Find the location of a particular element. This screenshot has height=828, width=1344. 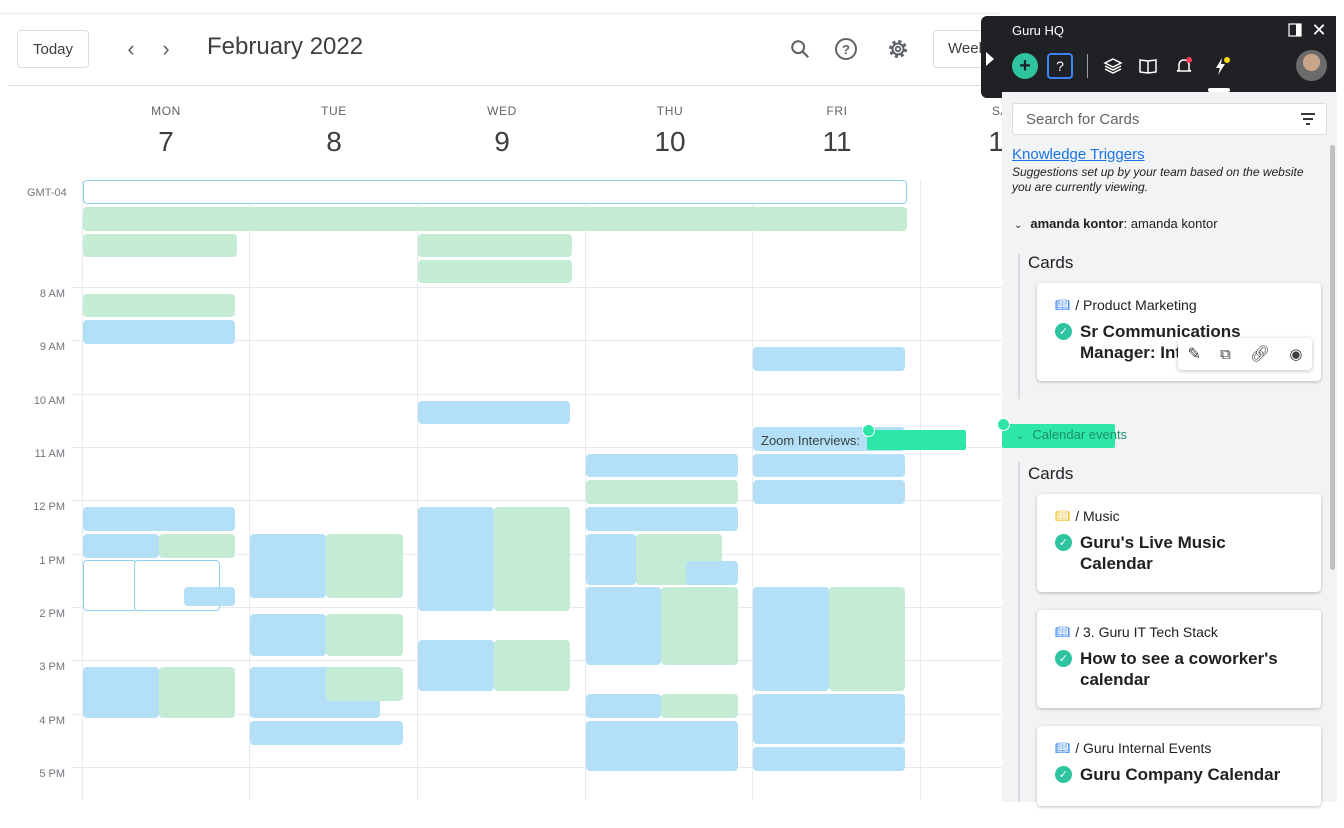

header-divider is located at coordinates (508, 85).